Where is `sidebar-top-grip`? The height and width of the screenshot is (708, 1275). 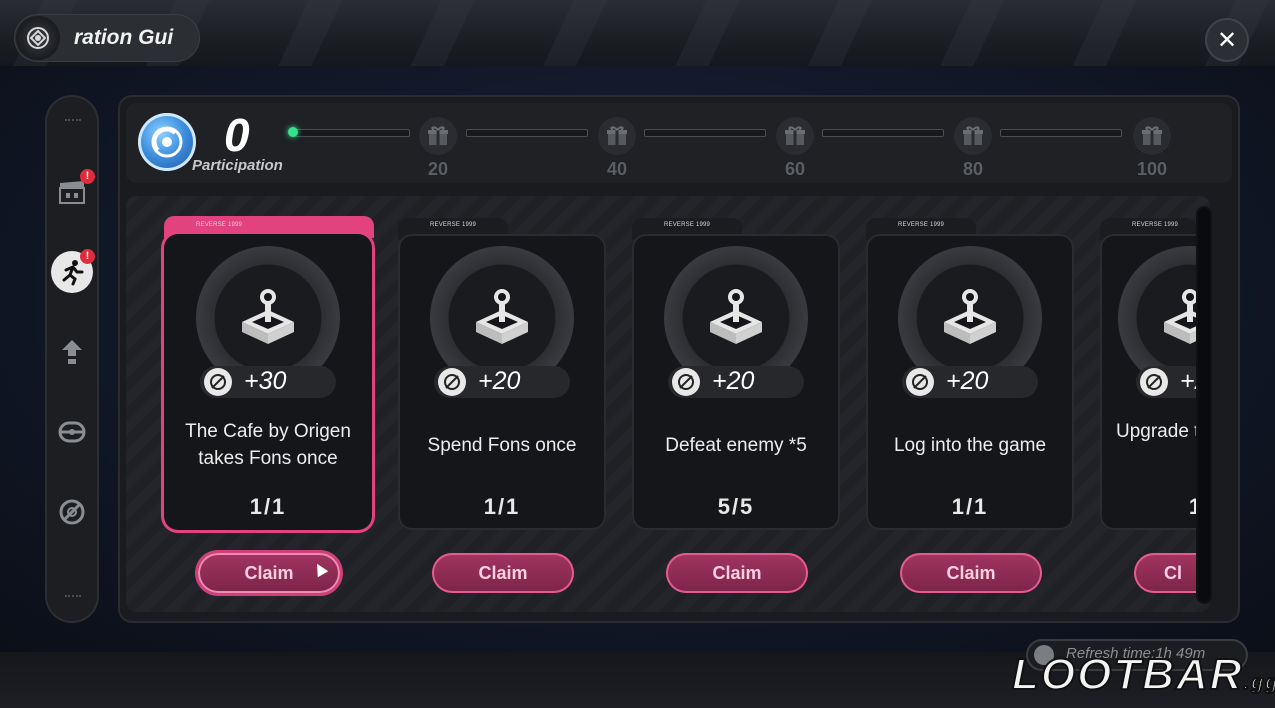
sidebar-top-grip is located at coordinates (73, 121).